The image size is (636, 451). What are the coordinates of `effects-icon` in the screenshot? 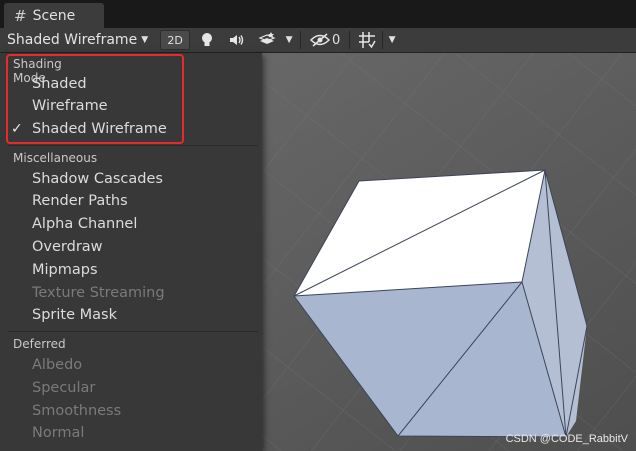 It's located at (267, 38).